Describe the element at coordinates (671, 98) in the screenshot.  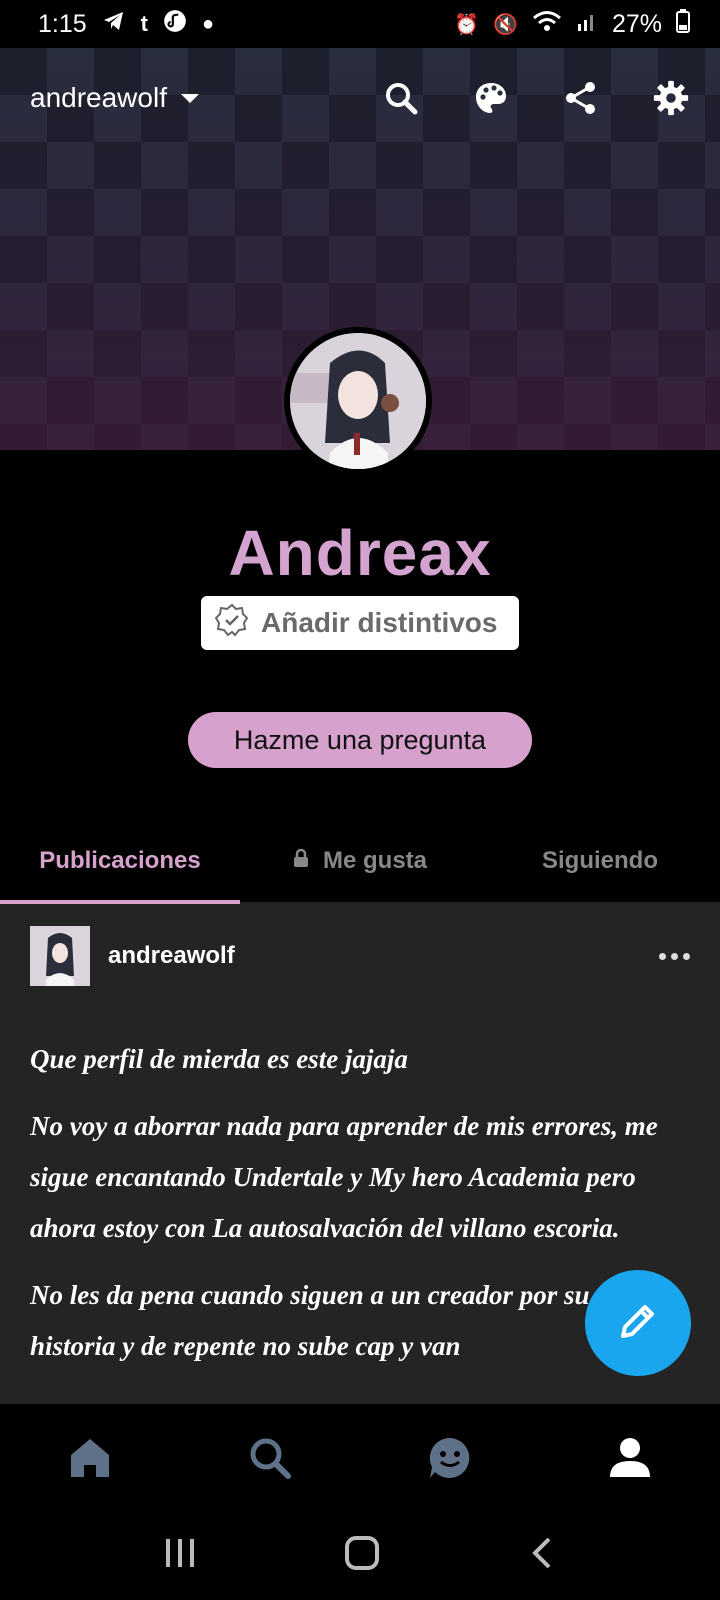
I see `gear-icon` at that location.